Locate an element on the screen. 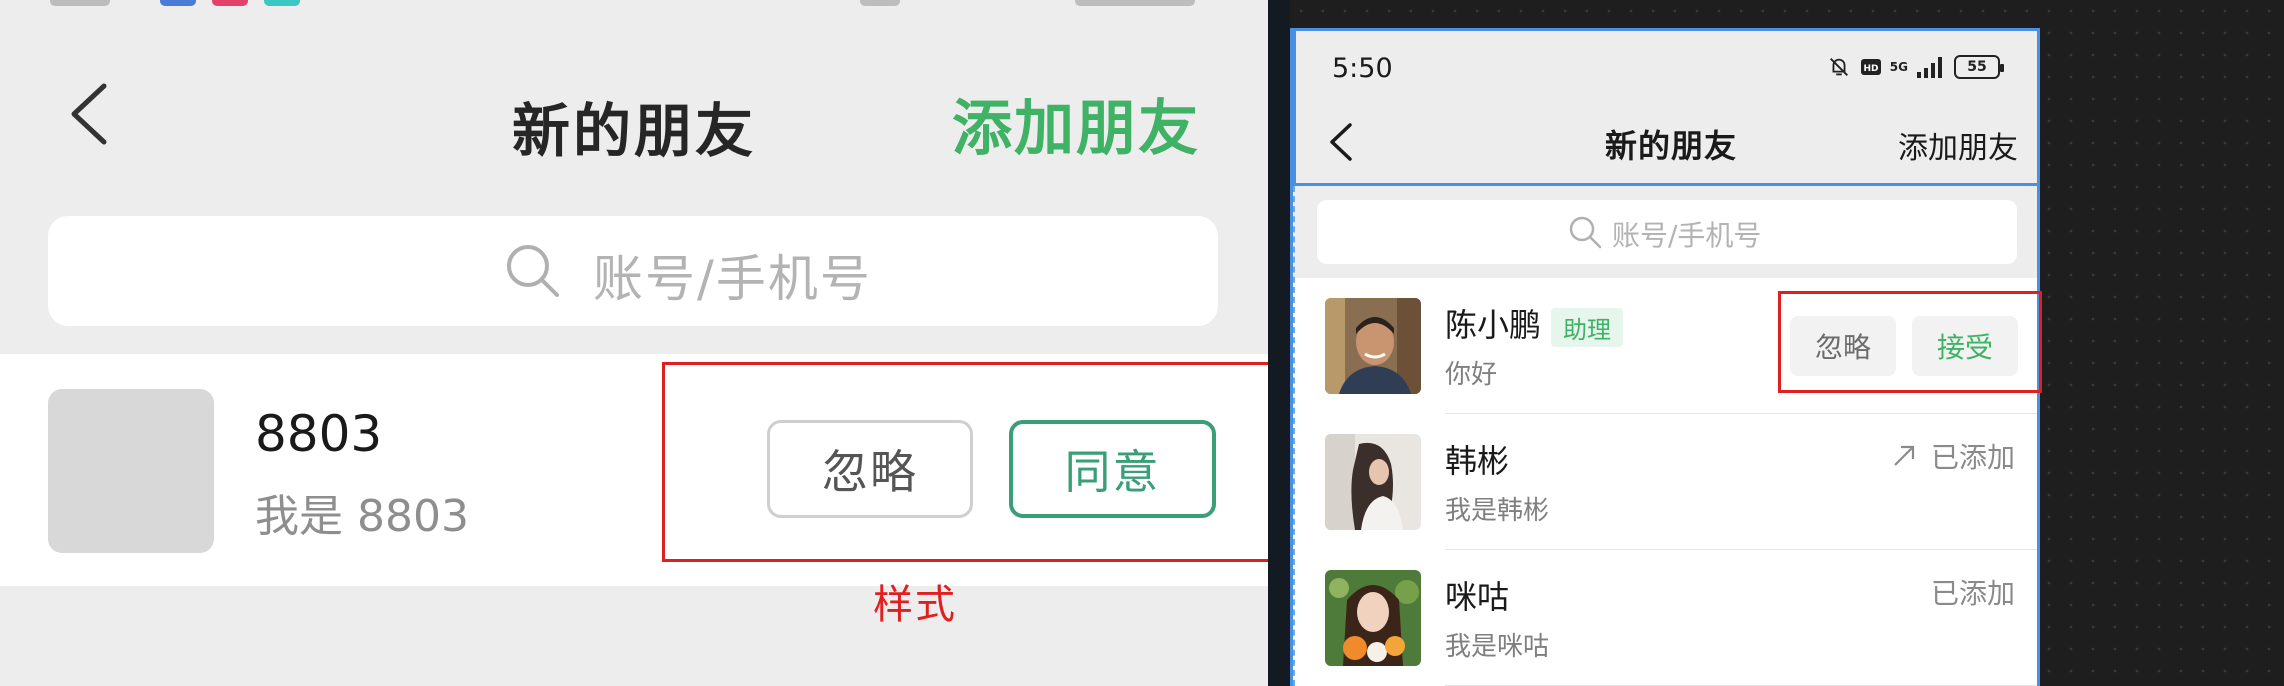 The height and width of the screenshot is (686, 2284). annotation-label: 样式 is located at coordinates (915, 605).